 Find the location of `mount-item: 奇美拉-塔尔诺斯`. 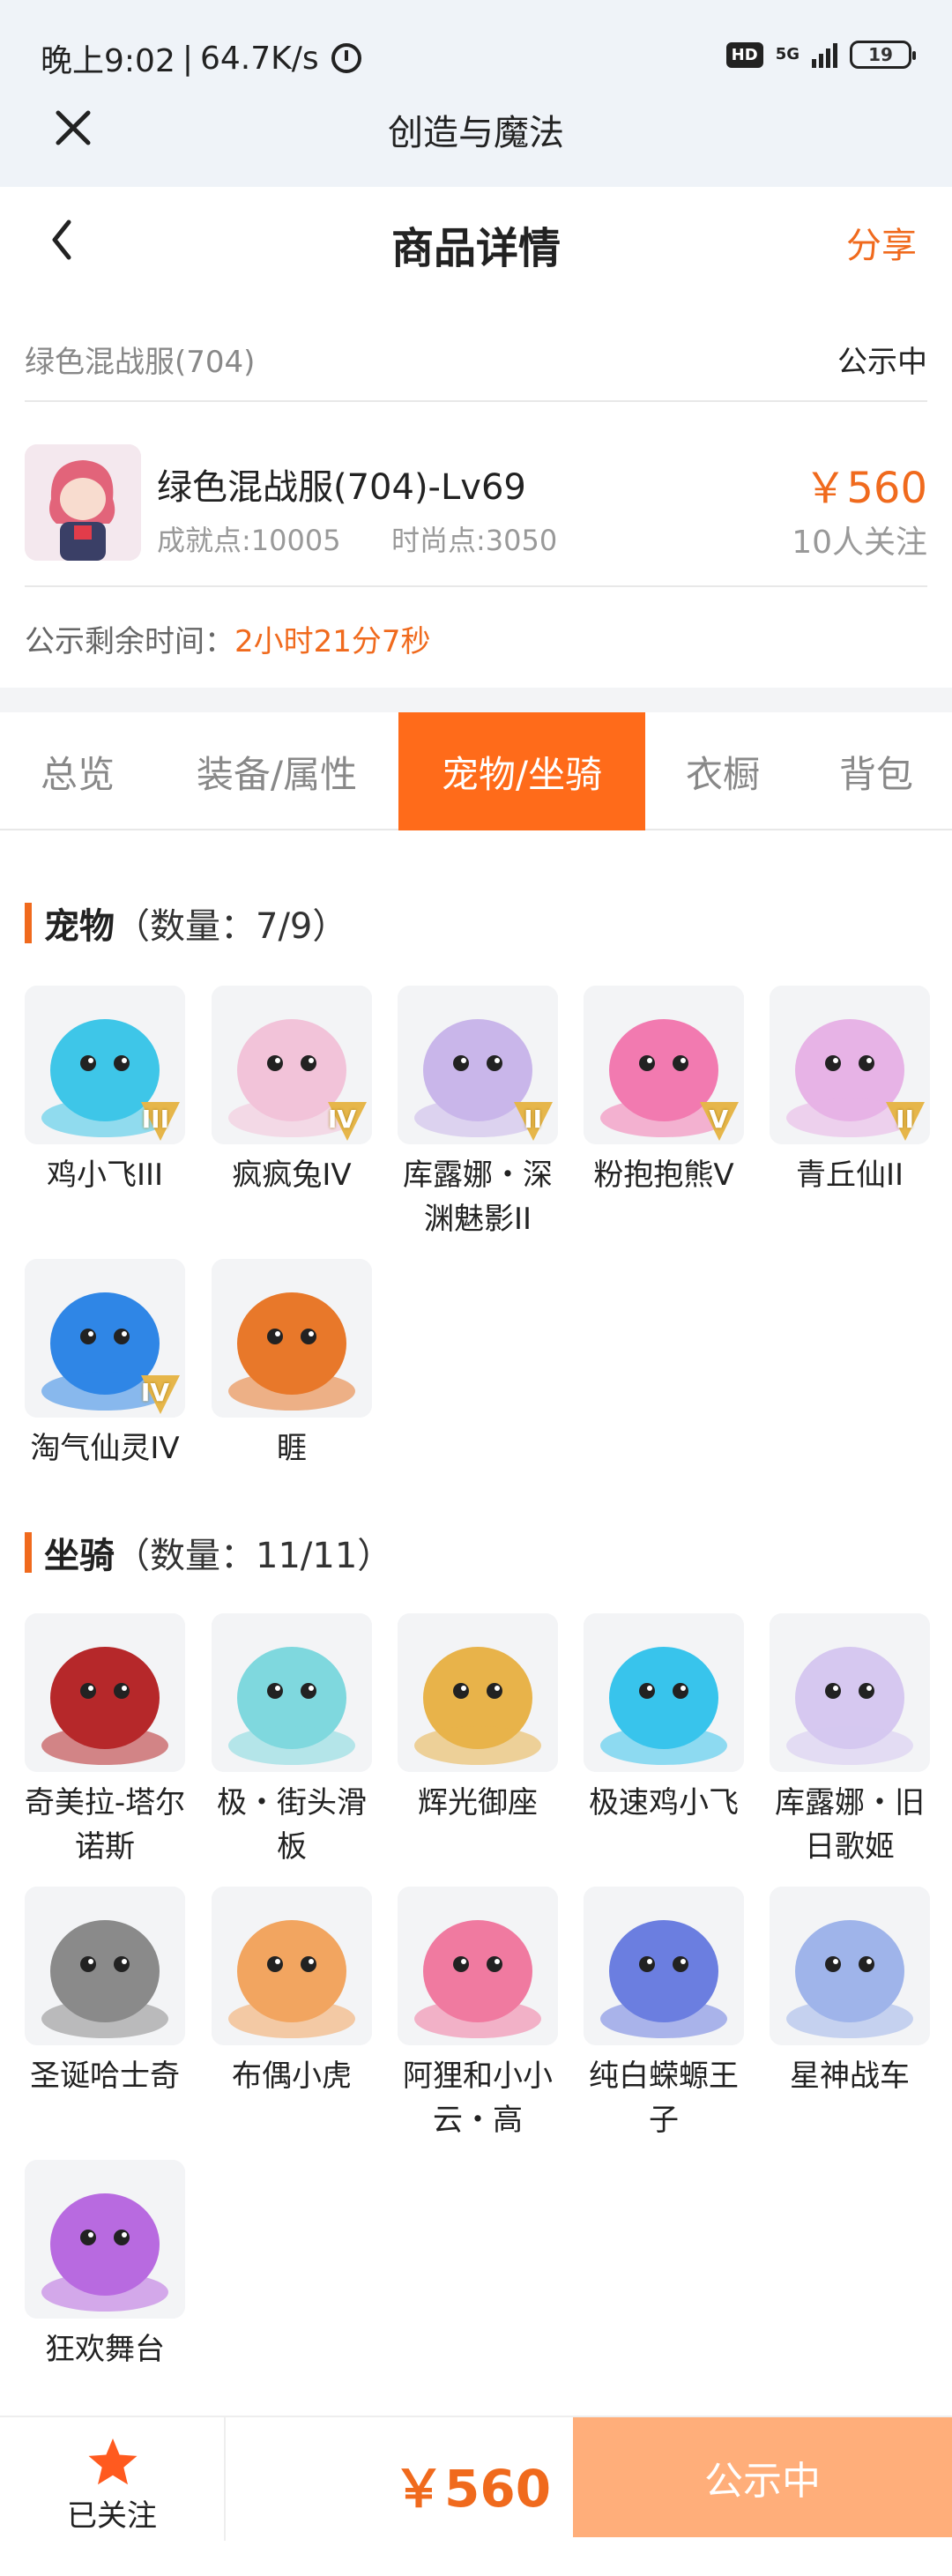

mount-item: 奇美拉-塔尔诺斯 is located at coordinates (105, 1741).